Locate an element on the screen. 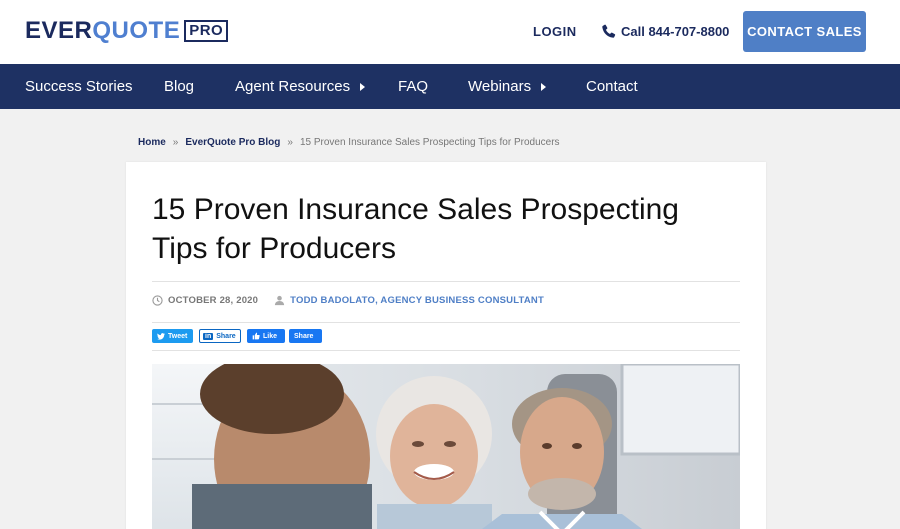 This screenshot has height=529, width=900. facebook-like-label: Like is located at coordinates (270, 336).